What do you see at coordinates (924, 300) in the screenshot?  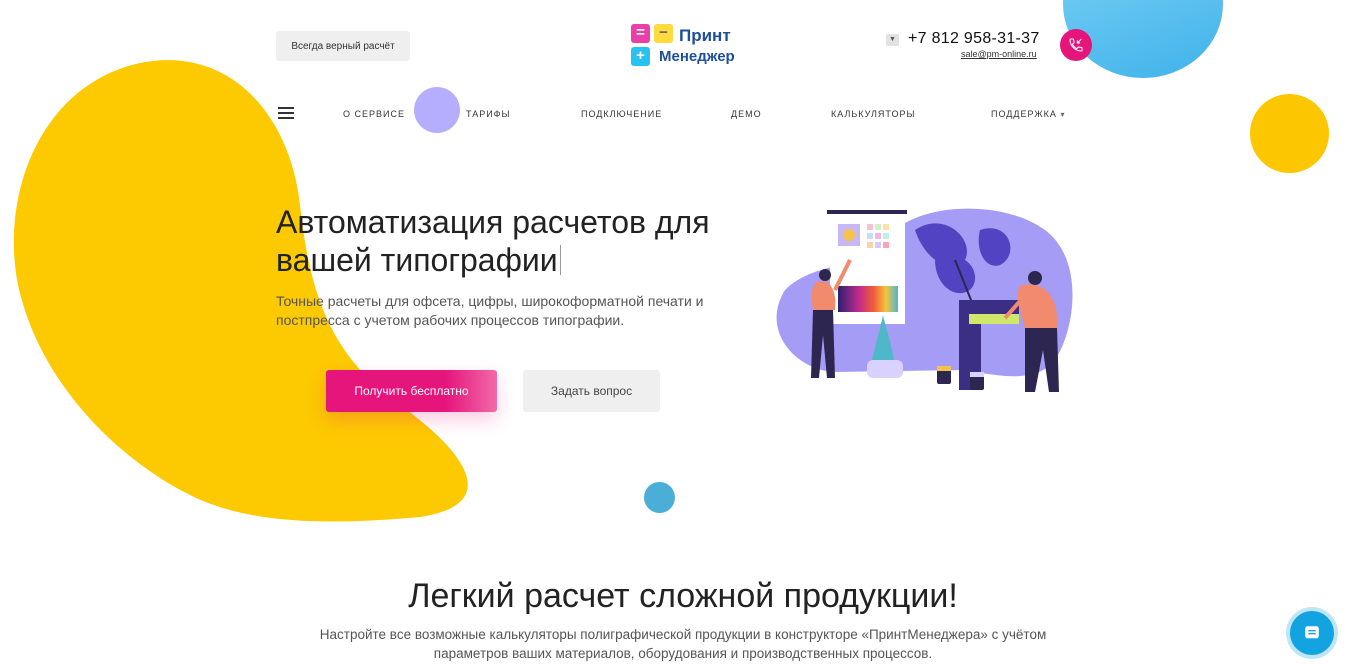 I see `printing-illustration` at bounding box center [924, 300].